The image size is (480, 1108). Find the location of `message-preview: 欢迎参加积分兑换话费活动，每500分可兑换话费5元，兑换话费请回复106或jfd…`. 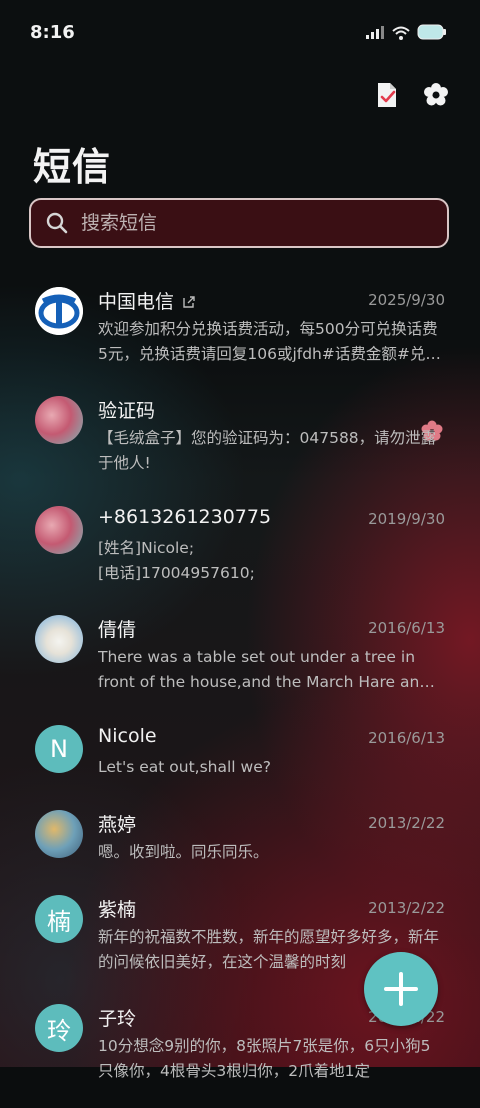

message-preview: 欢迎参加积分兑换话费活动，每500分可兑换话费5元，兑换话费请回复106或jfd… is located at coordinates (269, 341).